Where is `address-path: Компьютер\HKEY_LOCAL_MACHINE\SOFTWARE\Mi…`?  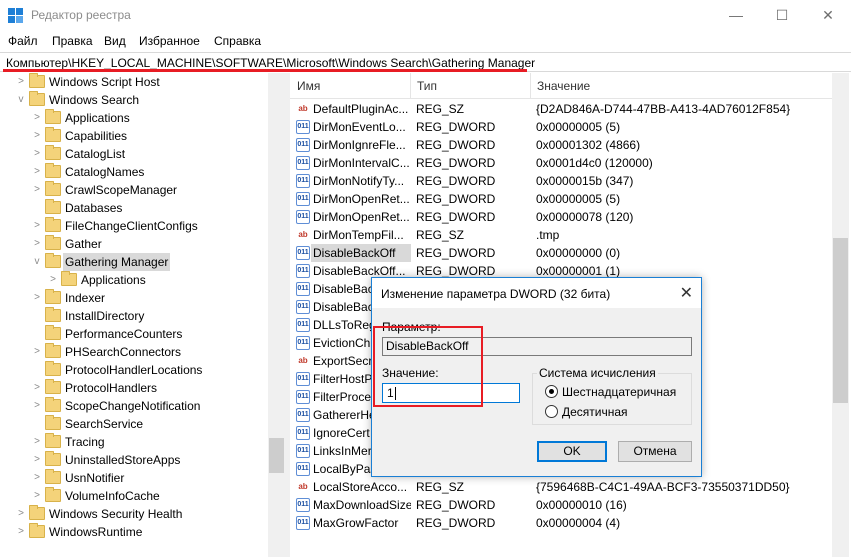 address-path: Компьютер\HKEY_LOCAL_MACHINE\SOFTWARE\Mi… is located at coordinates (270, 63).